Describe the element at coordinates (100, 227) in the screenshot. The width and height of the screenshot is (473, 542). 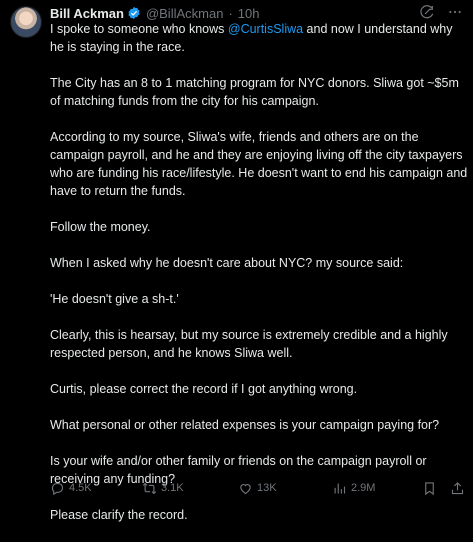
I see `tweet-paragraph-4: Follow the money.` at that location.